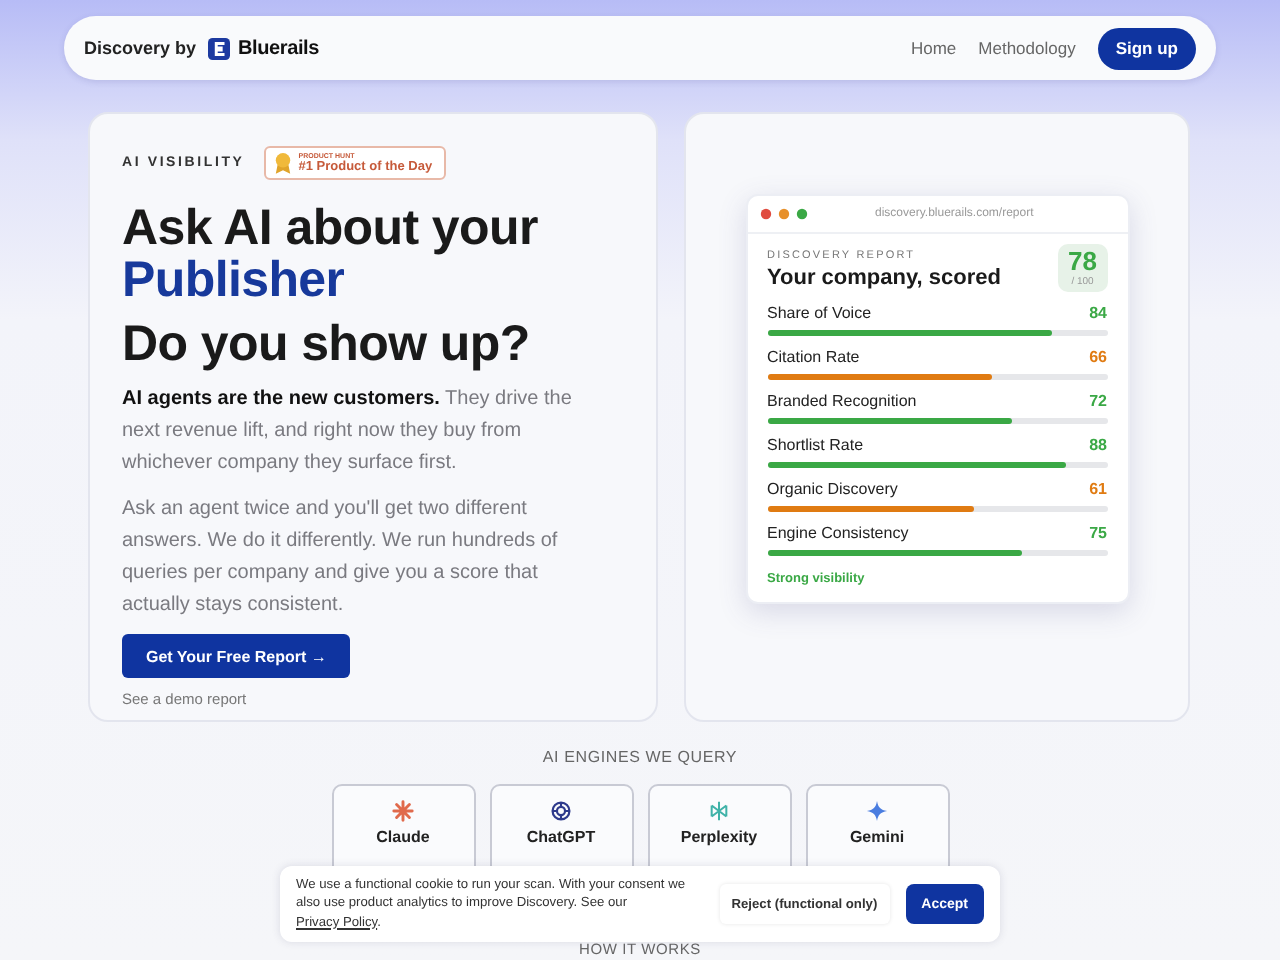 The image size is (1280, 960). I want to click on sparkle-icon, so click(877, 811).